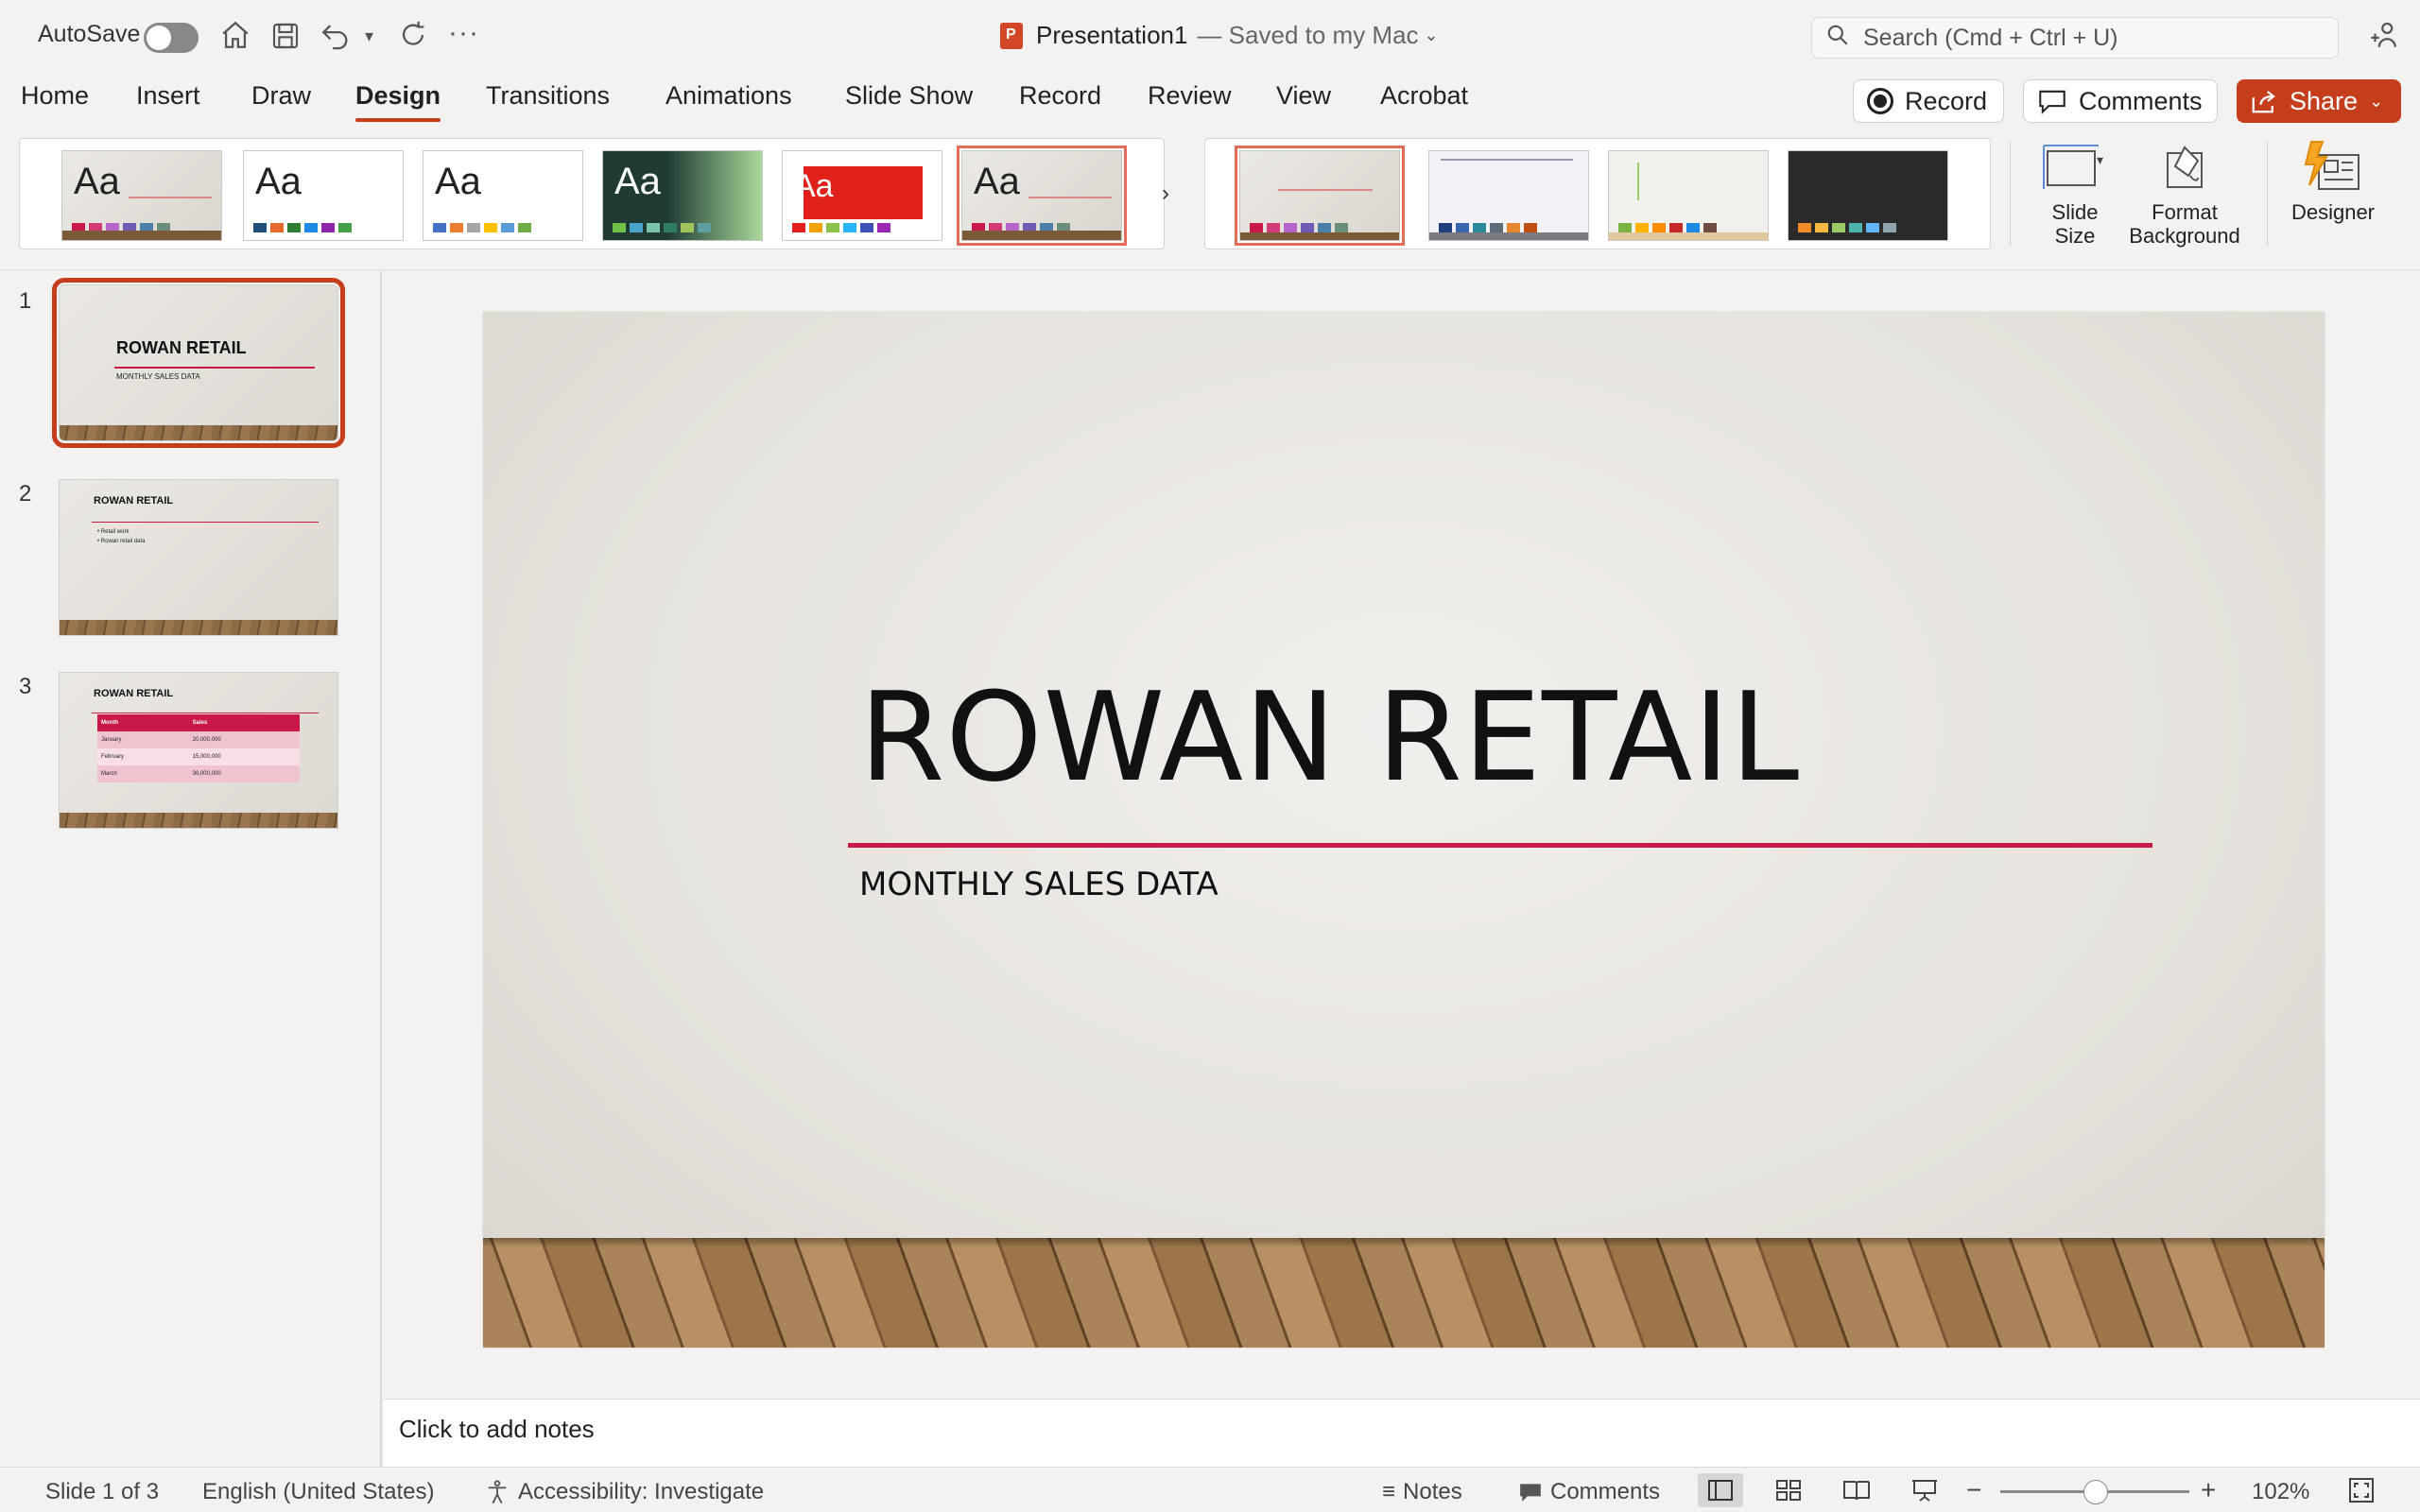 This screenshot has width=2420, height=1512. What do you see at coordinates (2096, 1492) in the screenshot?
I see `zoom-slider-thumb` at bounding box center [2096, 1492].